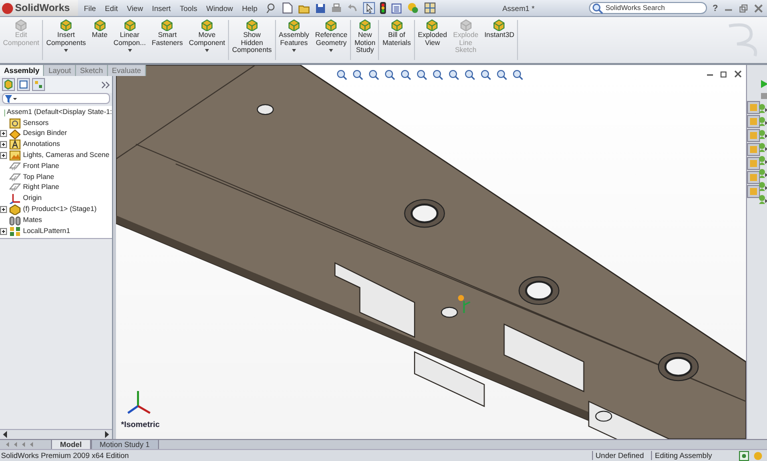 This screenshot has width=767, height=461. What do you see at coordinates (56, 98) in the screenshot?
I see `filter-field` at bounding box center [56, 98].